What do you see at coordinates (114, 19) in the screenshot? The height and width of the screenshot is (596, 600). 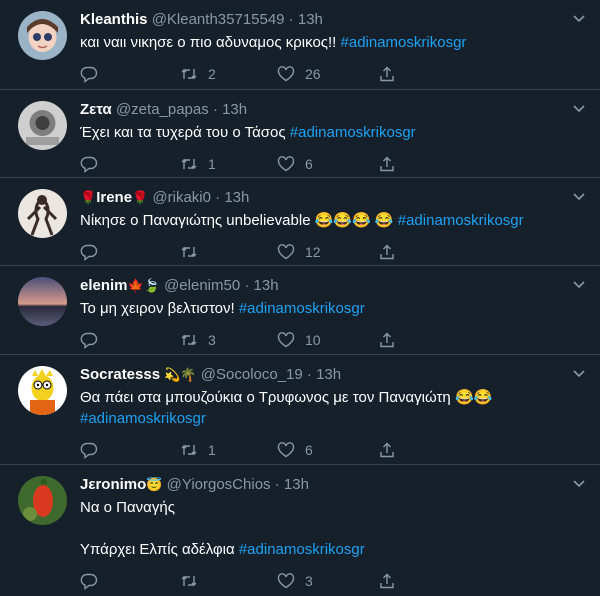 I see `display-name: Kleanthis` at bounding box center [114, 19].